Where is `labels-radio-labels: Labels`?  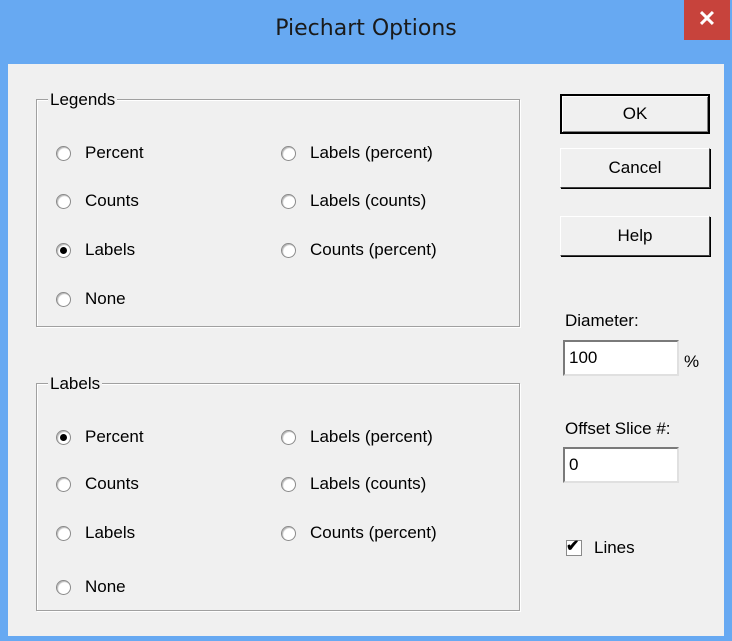 labels-radio-labels: Labels is located at coordinates (95, 533).